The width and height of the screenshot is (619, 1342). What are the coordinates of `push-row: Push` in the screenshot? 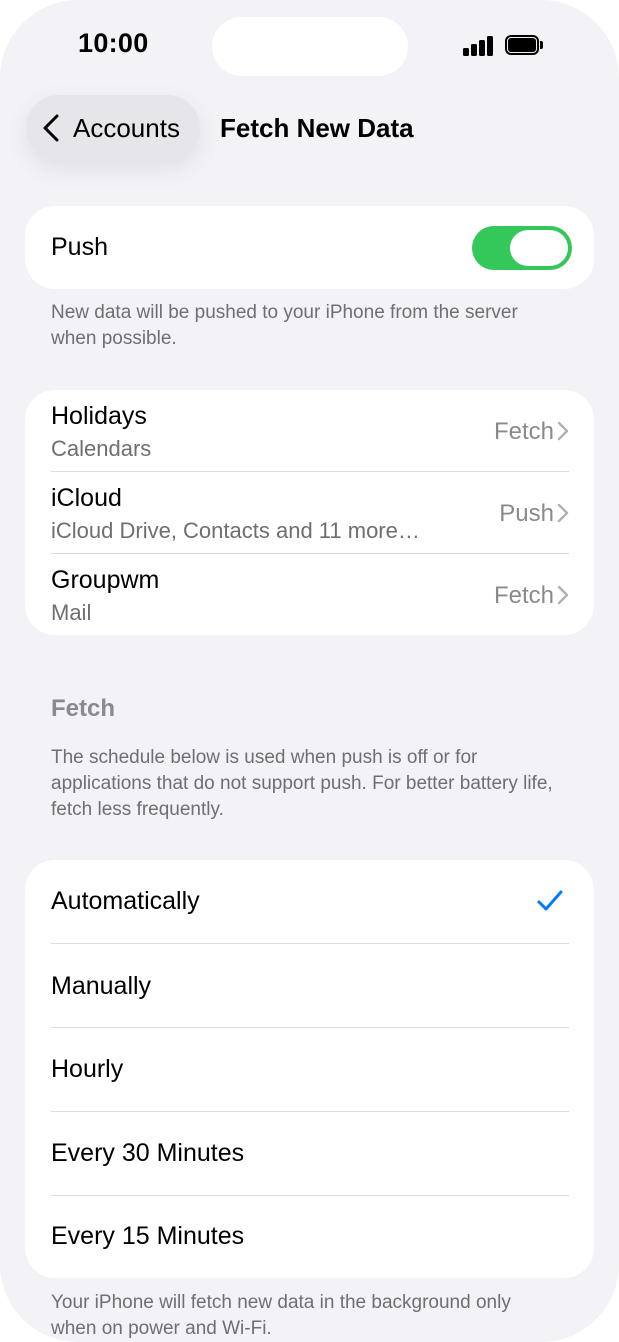 It's located at (309, 247).